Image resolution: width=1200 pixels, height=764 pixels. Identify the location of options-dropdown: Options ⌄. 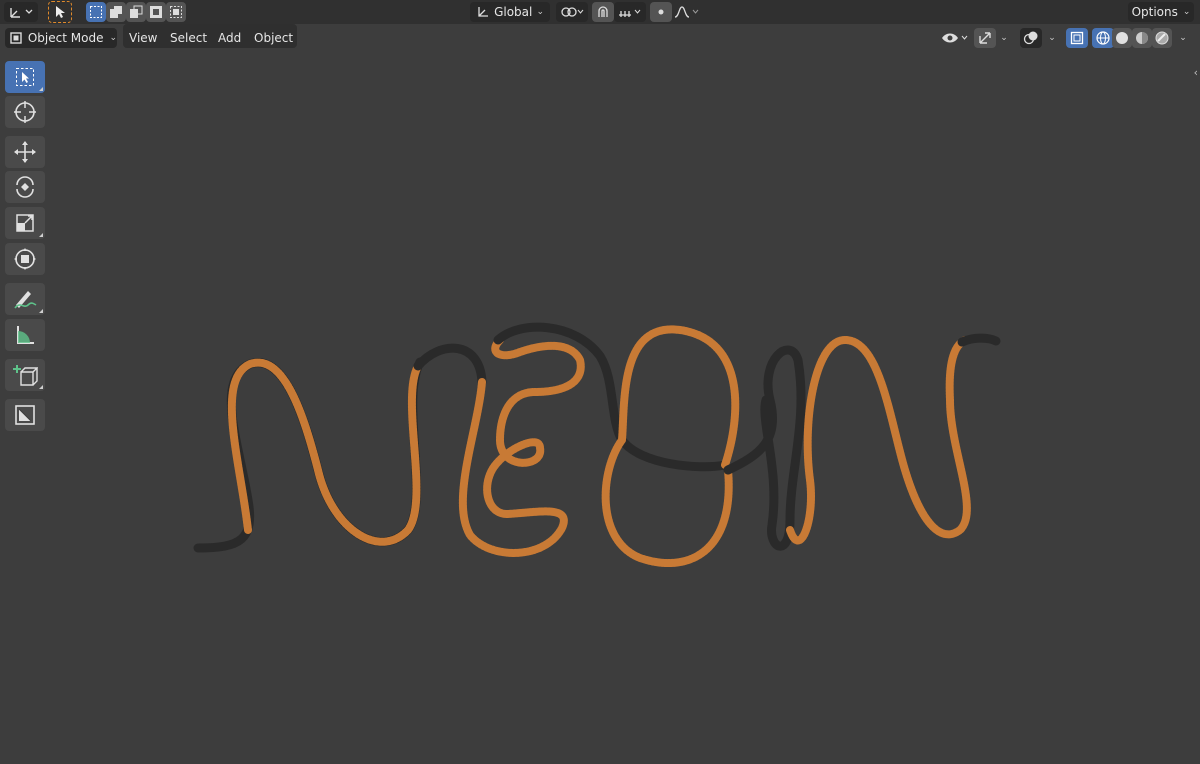
(1161, 12).